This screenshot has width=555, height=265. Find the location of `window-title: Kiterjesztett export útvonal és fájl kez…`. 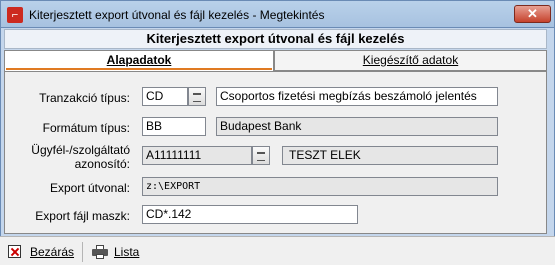

window-title: Kiterjesztett export útvonal és fájl kez… is located at coordinates (177, 15).